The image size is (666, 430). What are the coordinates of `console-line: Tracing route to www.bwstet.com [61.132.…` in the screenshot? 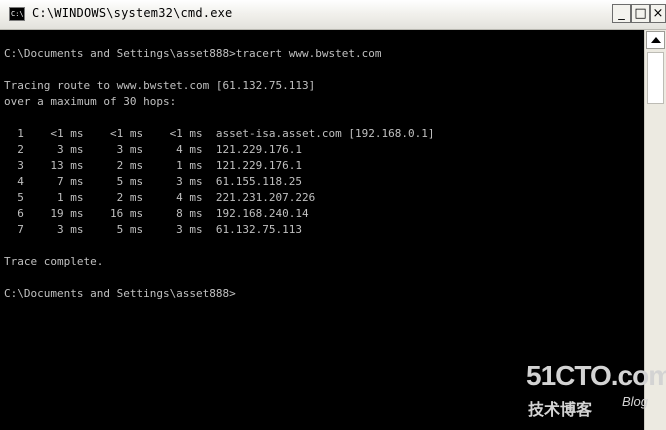 It's located at (160, 85).